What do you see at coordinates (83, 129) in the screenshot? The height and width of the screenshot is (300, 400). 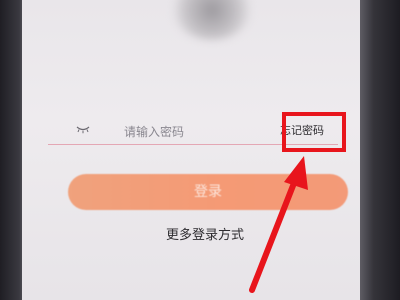 I see `eye-closed-icon` at bounding box center [83, 129].